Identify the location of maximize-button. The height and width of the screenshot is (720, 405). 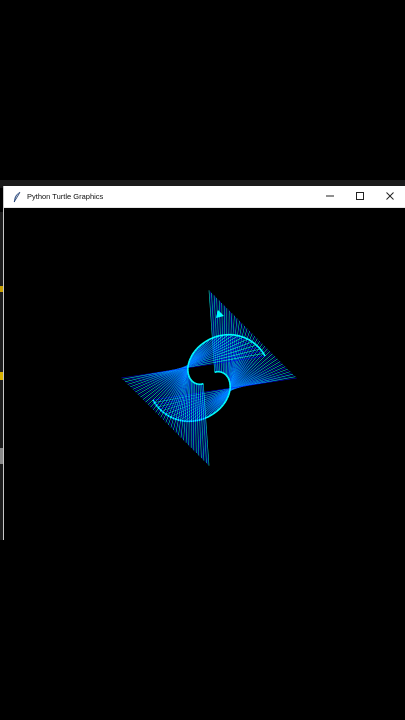
(360, 197).